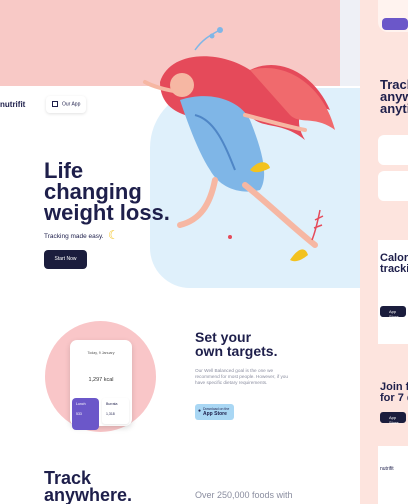 Image resolution: width=408 pixels, height=504 pixels. What do you see at coordinates (107, 212) in the screenshot?
I see `hero-headline-line-3: weight loss.` at bounding box center [107, 212].